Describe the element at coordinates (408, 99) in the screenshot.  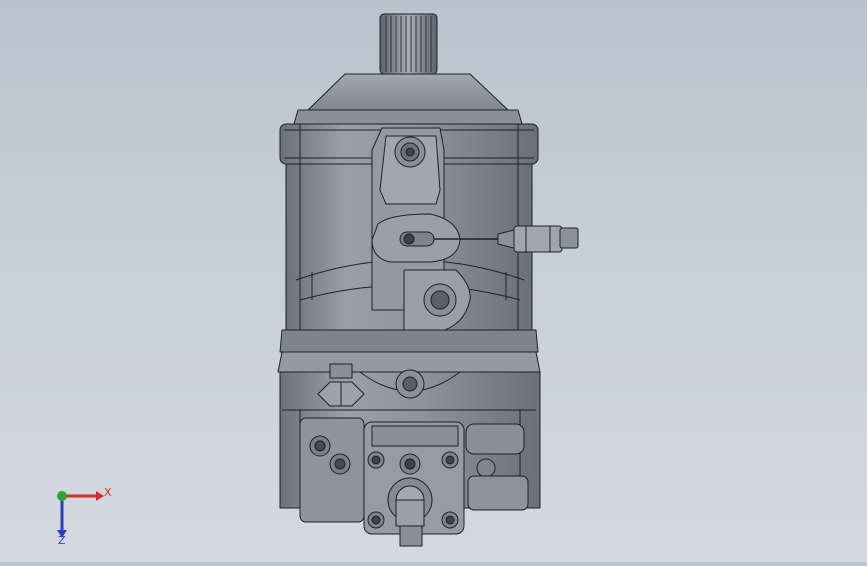
I see `front-cone` at that location.